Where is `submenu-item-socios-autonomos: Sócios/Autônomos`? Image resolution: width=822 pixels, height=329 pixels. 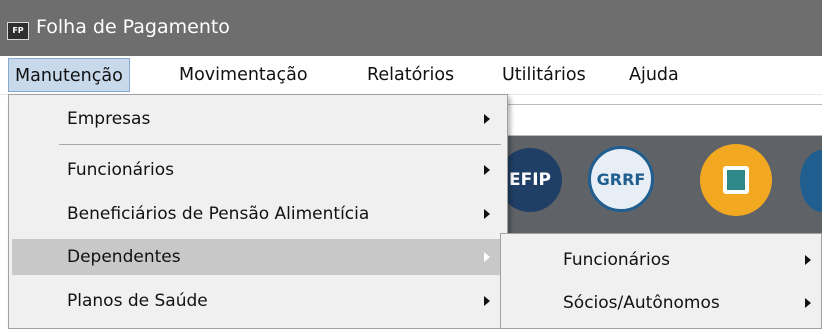
submenu-item-socios-autonomos: Sócios/Autônomos is located at coordinates (662, 303).